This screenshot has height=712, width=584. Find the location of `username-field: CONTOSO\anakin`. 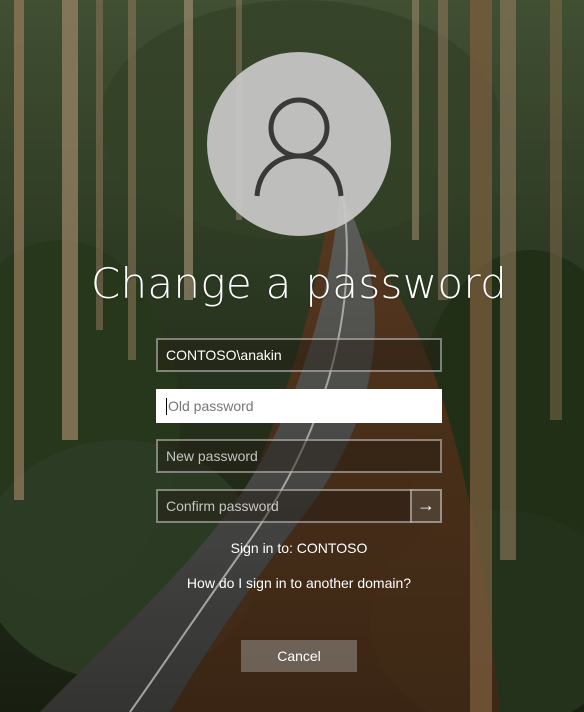

username-field: CONTOSO\anakin is located at coordinates (299, 355).